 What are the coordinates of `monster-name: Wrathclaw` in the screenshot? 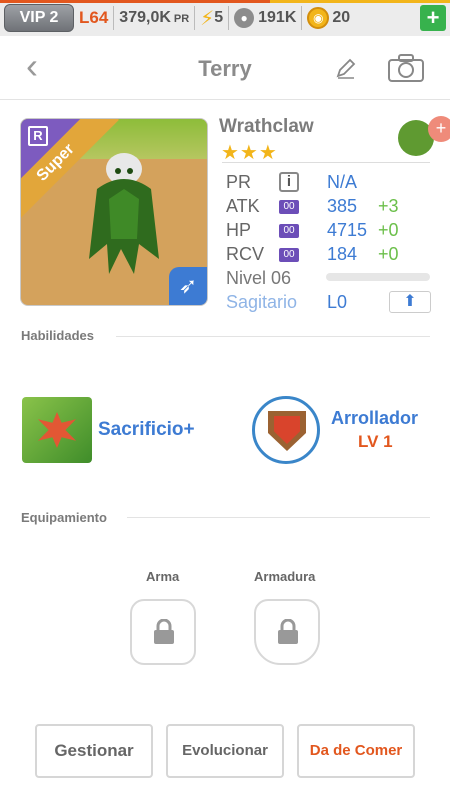 It's located at (266, 126).